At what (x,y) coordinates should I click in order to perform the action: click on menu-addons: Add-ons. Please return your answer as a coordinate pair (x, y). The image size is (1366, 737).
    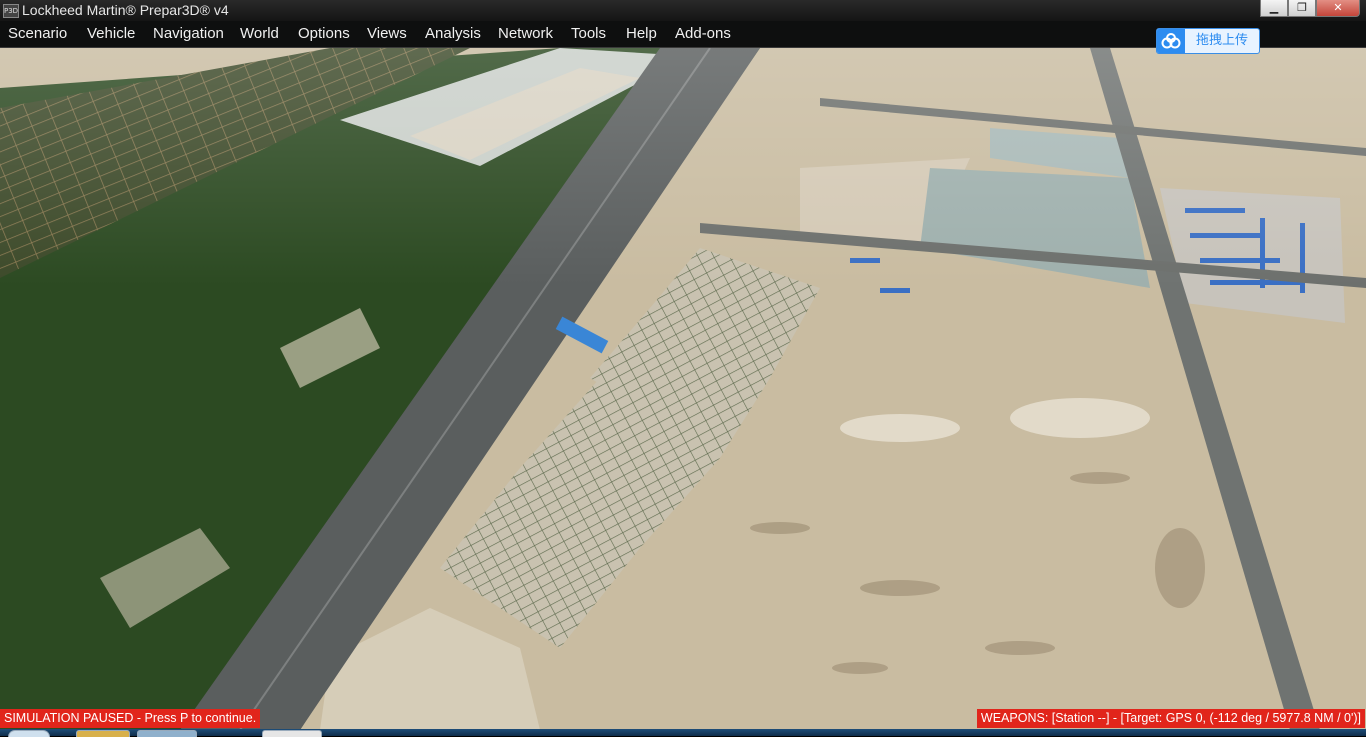
    Looking at the image, I should click on (703, 34).